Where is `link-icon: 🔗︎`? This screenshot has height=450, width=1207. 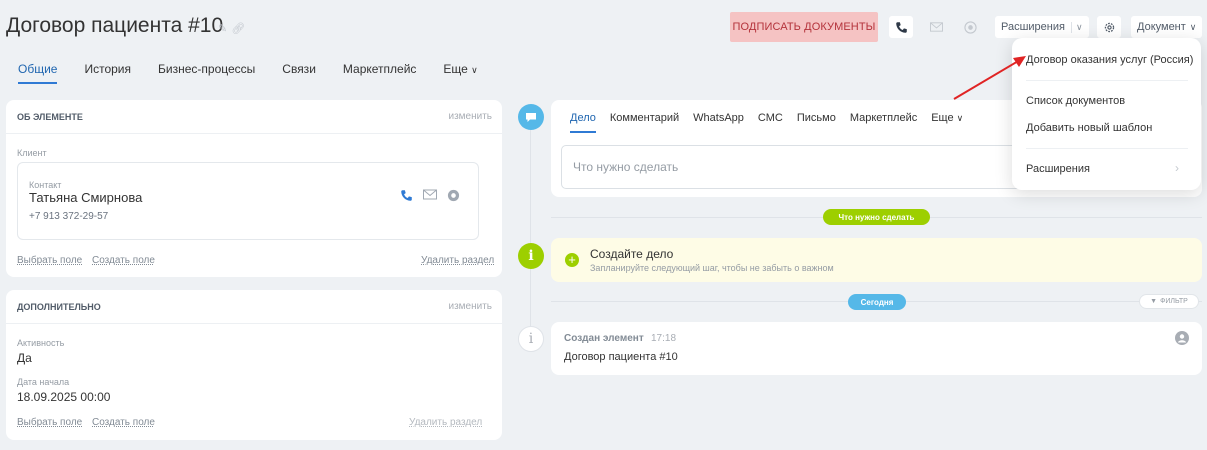 link-icon: 🔗︎ is located at coordinates (238, 28).